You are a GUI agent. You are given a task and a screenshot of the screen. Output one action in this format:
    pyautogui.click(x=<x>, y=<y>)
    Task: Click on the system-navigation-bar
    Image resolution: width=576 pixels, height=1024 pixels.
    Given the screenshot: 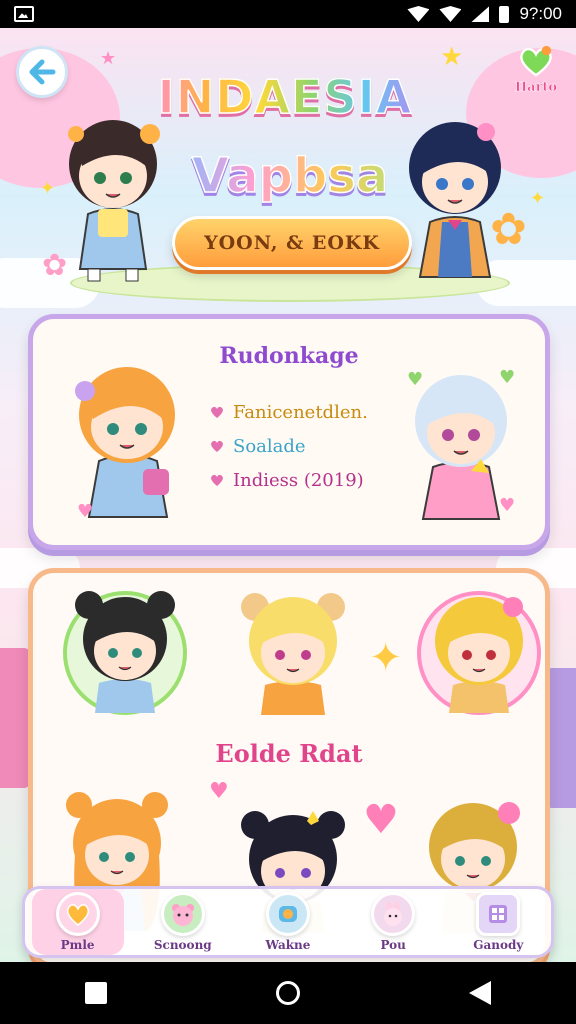 What is the action you would take?
    pyautogui.click(x=288, y=993)
    